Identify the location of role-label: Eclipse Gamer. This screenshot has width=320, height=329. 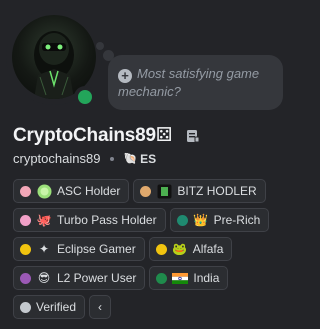
(96, 249).